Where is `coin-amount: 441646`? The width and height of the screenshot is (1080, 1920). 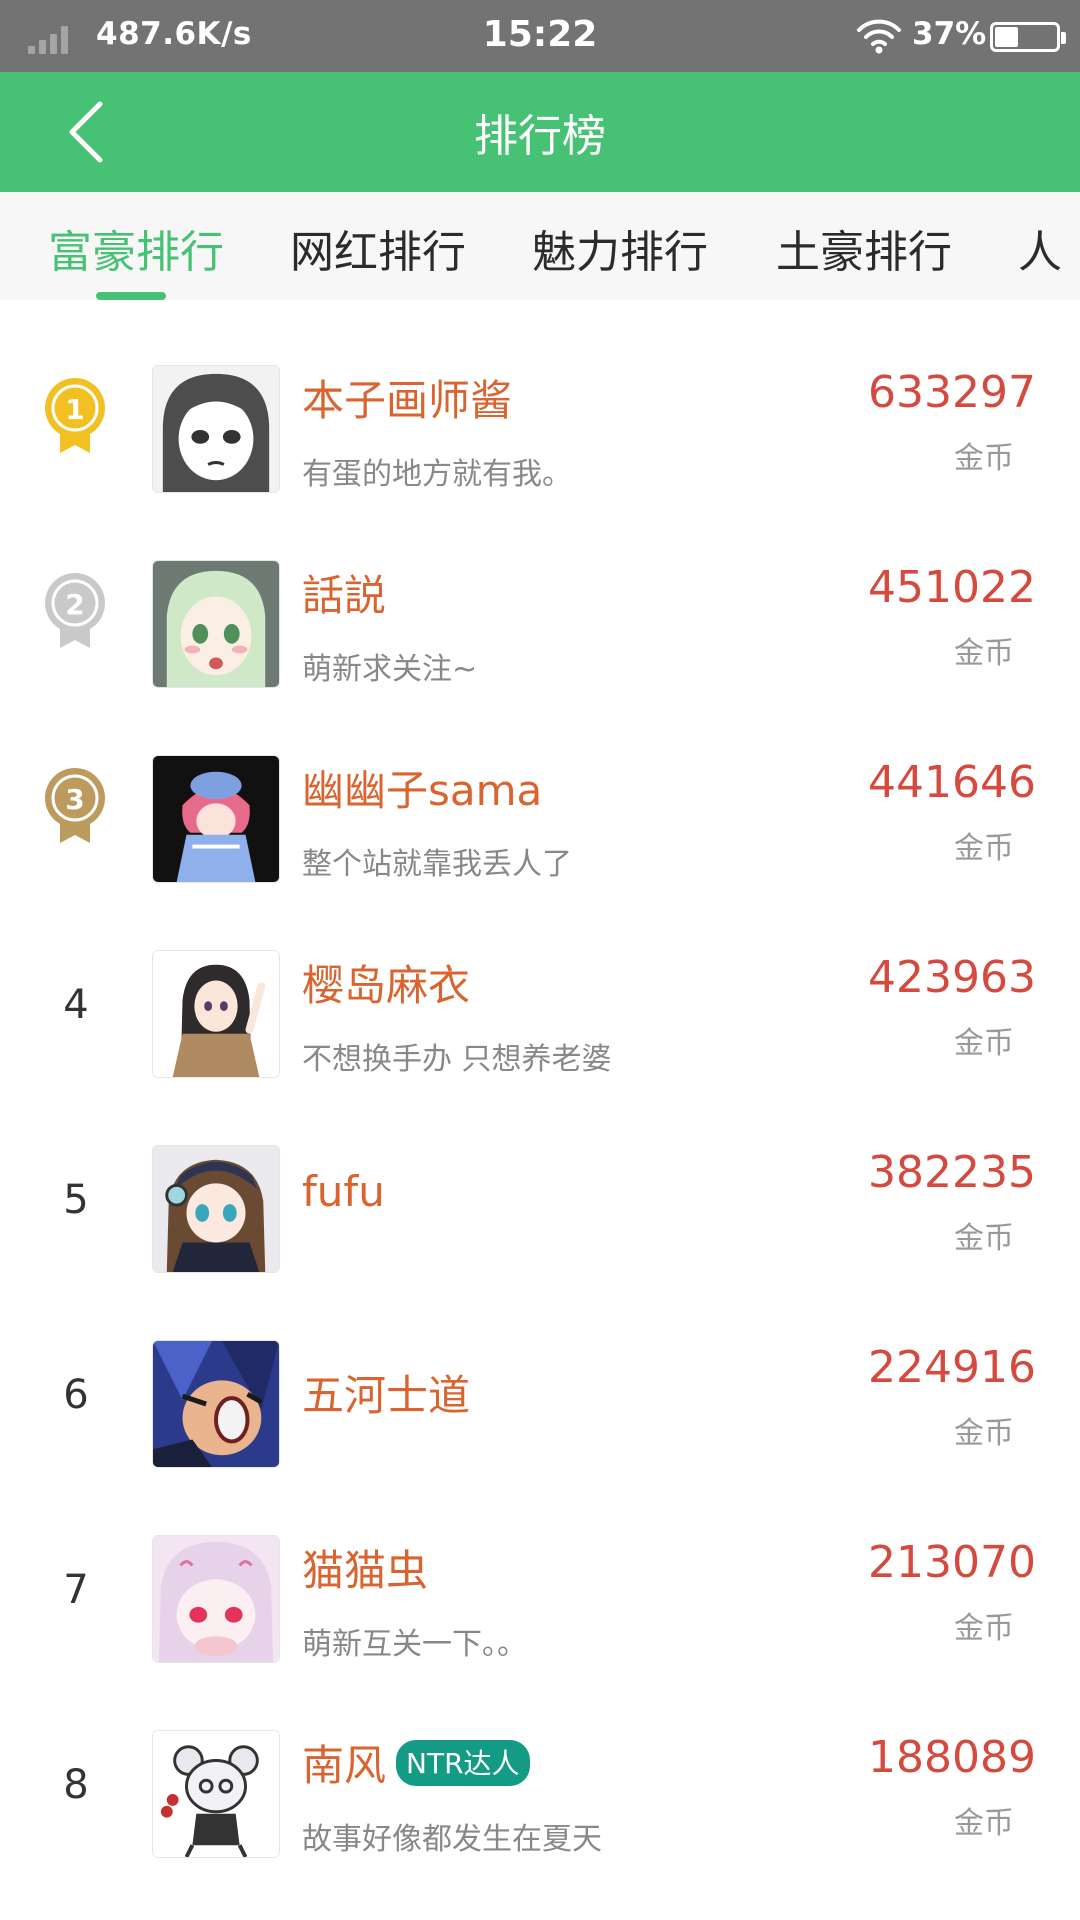 coin-amount: 441646 is located at coordinates (952, 782).